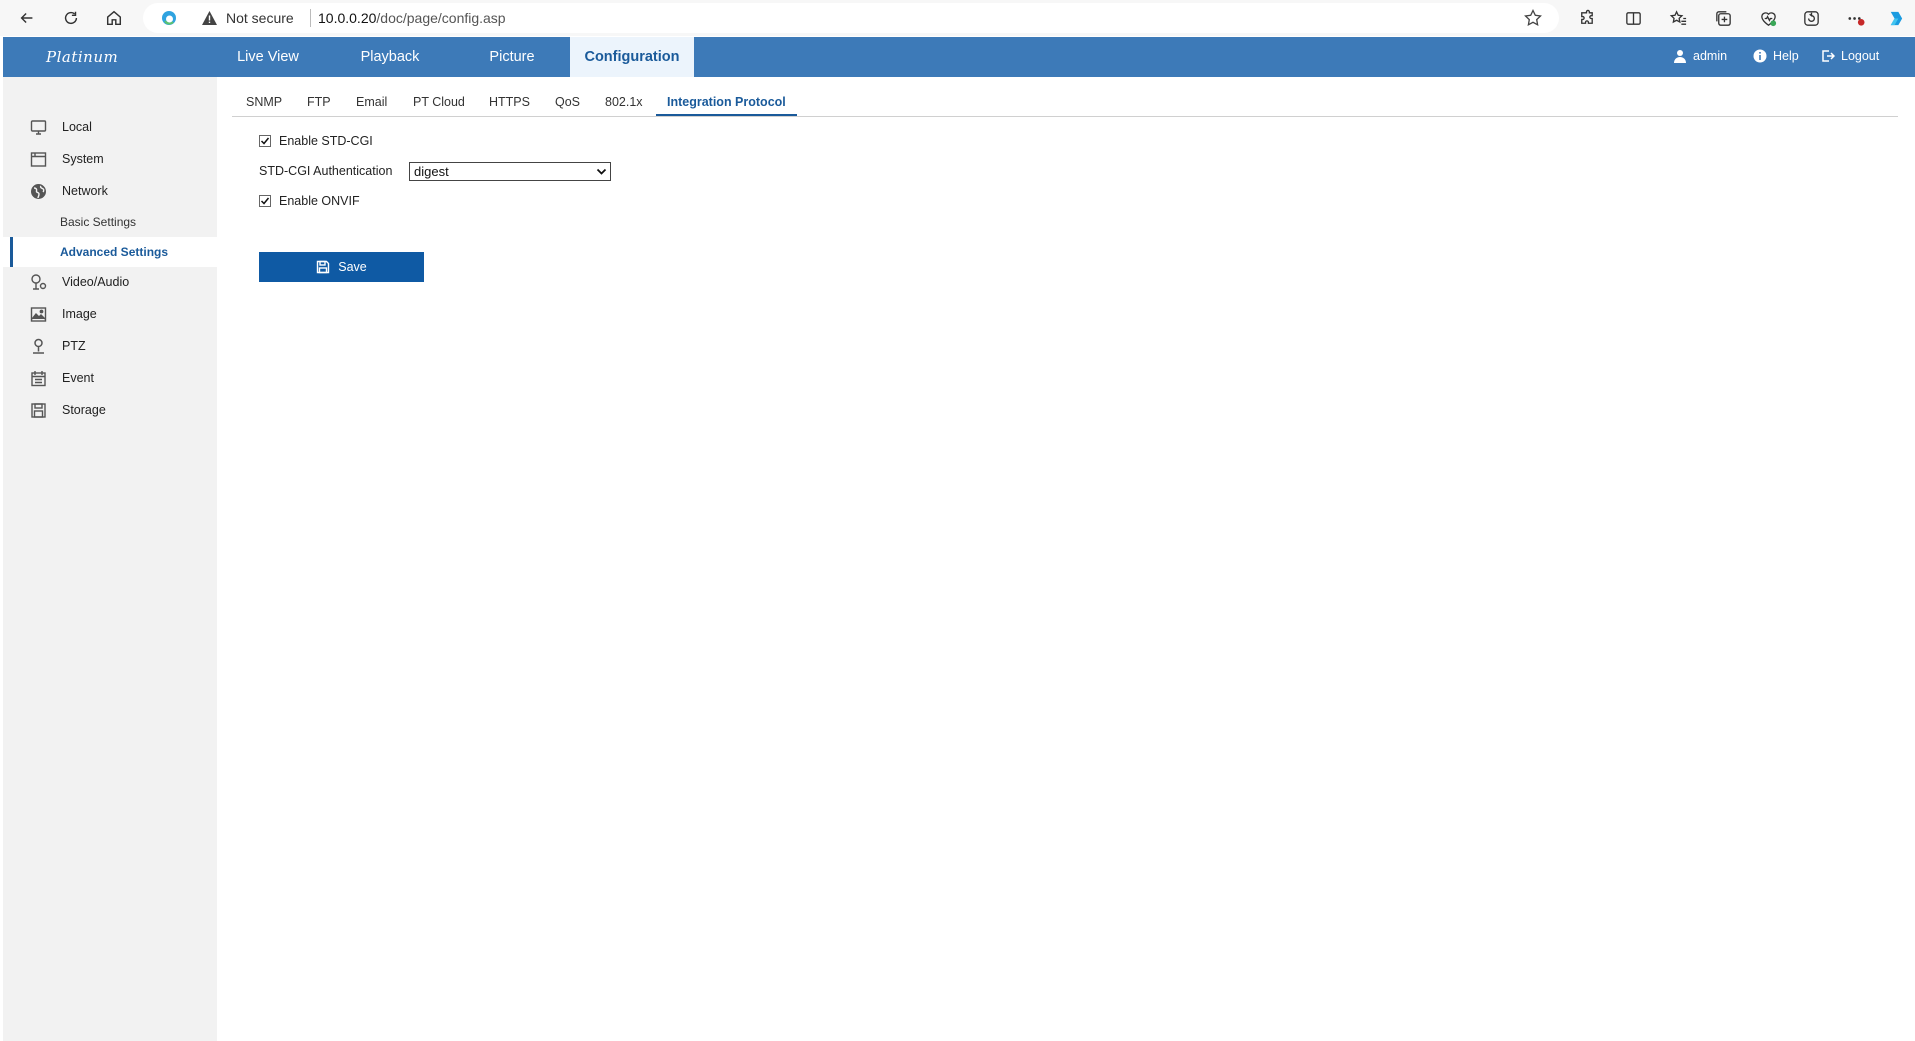 This screenshot has width=1915, height=1041. I want to click on collections-icon, so click(1723, 18).